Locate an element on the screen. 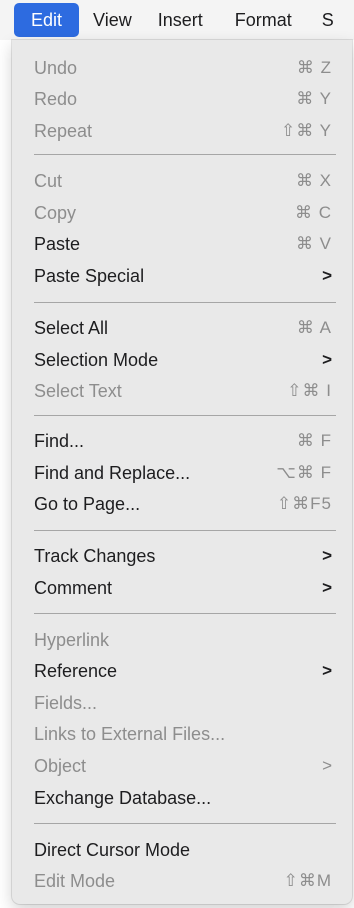  menu-item-find-replace: Find and Replace... ⌥⌘ F is located at coordinates (182, 473).